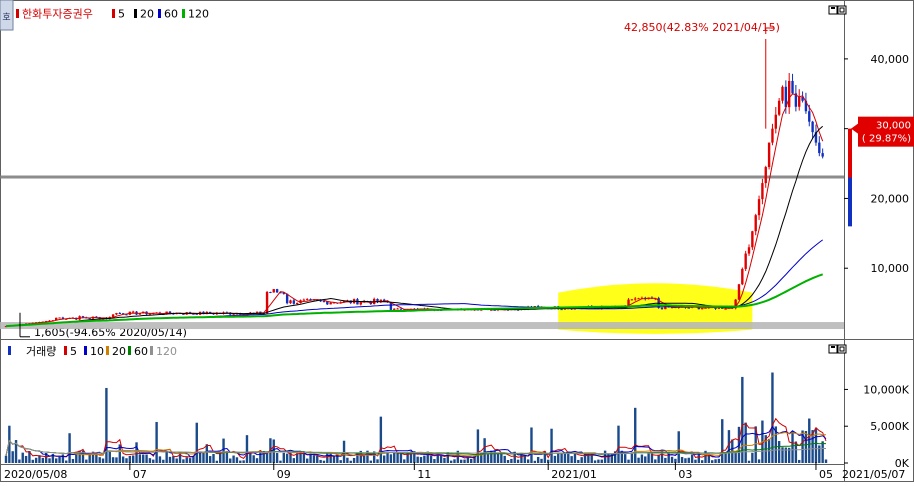 Image resolution: width=914 pixels, height=486 pixels. Describe the element at coordinates (171, 14) in the screenshot. I see `legend-ma60: 60` at that location.